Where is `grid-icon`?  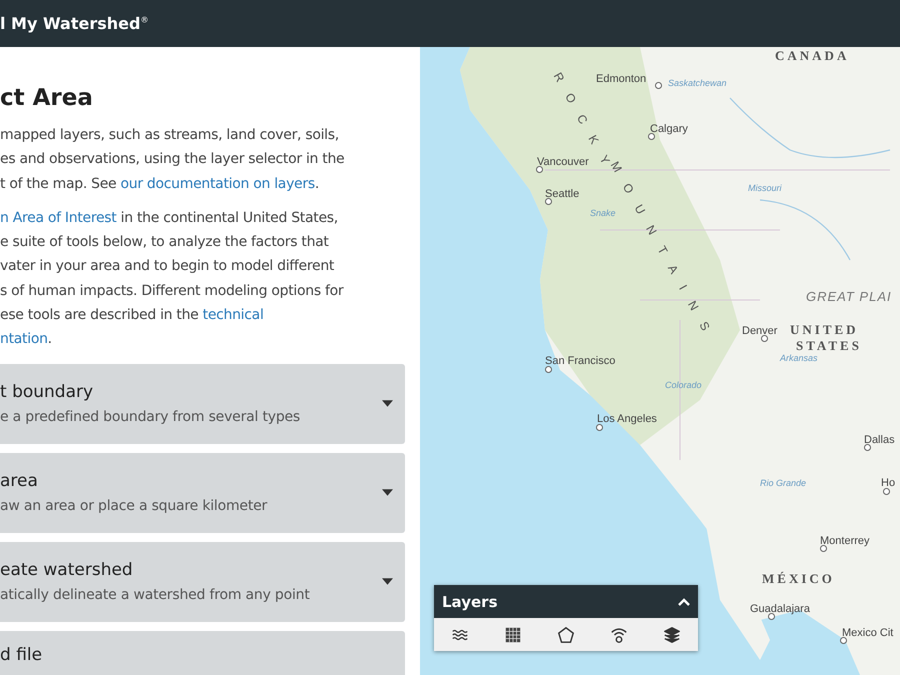 grid-icon is located at coordinates (513, 635).